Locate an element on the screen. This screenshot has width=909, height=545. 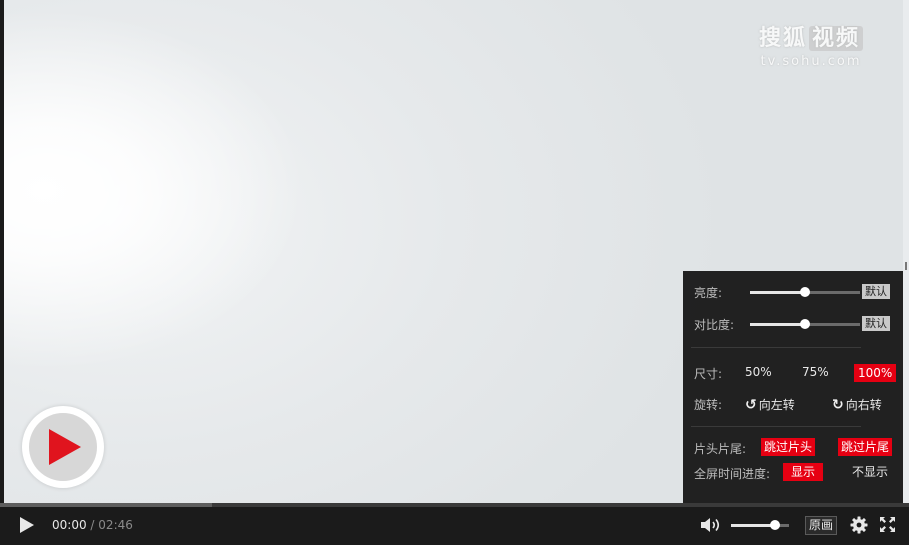
skip-intro-button: 跳过片头 is located at coordinates (788, 447).